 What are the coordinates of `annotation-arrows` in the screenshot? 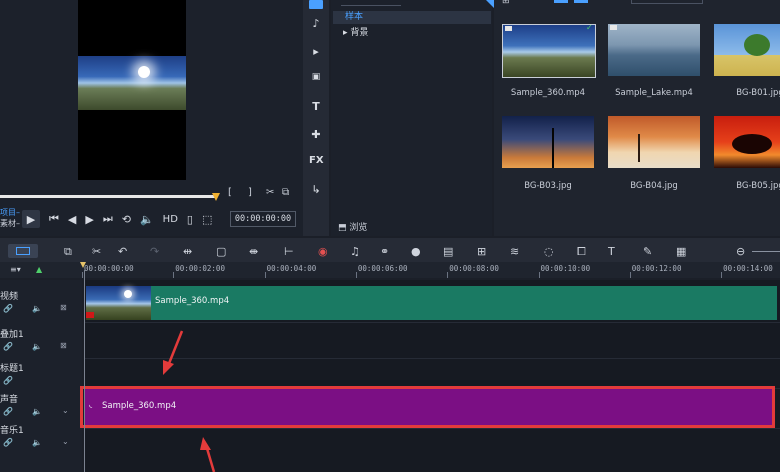 It's located at (189, 401).